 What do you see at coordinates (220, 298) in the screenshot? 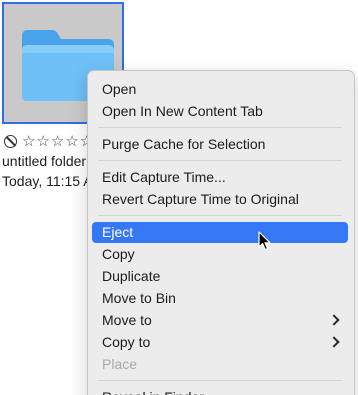
I see `menu-item-move-to-bin: Move to Bin` at bounding box center [220, 298].